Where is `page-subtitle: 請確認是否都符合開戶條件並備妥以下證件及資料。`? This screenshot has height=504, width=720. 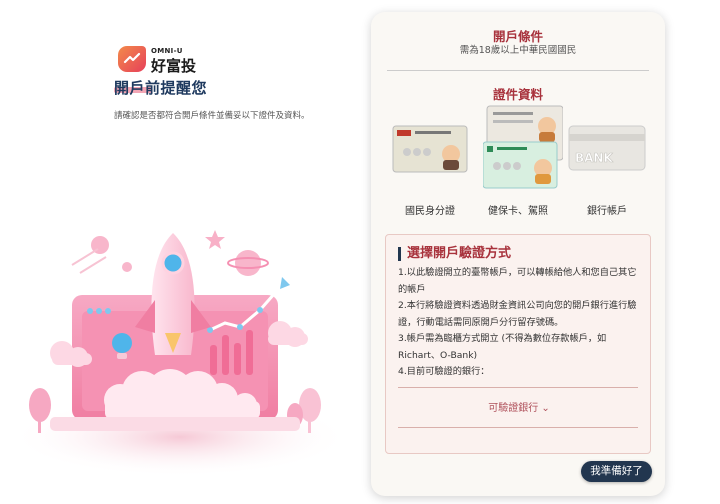 page-subtitle: 請確認是否都符合開戶條件並備妥以下證件及資料。 is located at coordinates (212, 116).